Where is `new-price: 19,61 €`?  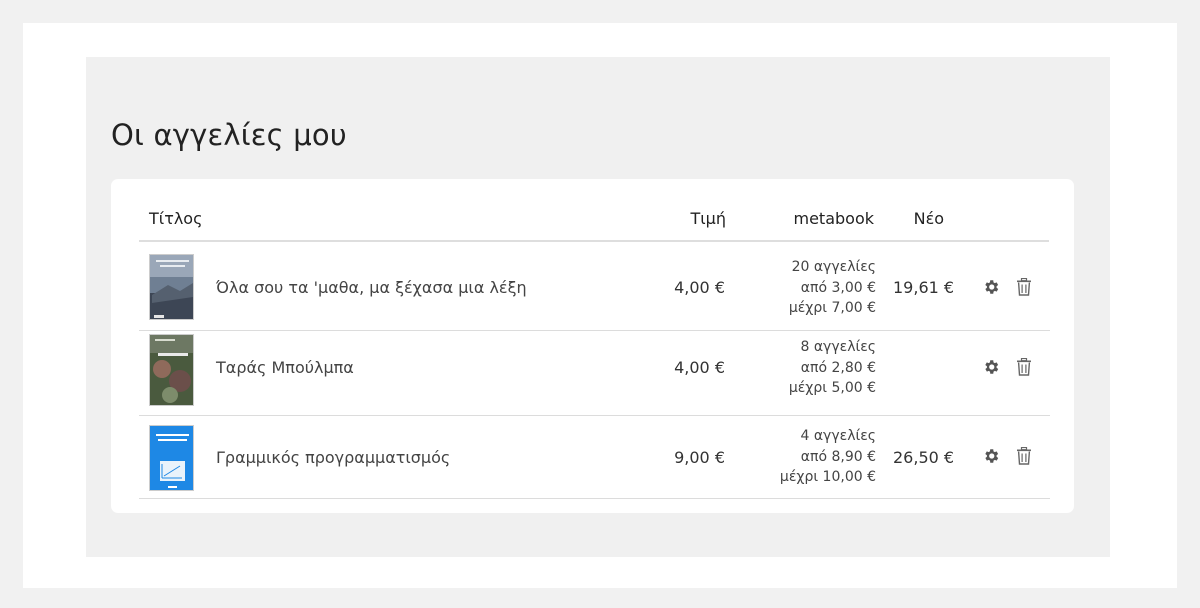 new-price: 19,61 € is located at coordinates (924, 287).